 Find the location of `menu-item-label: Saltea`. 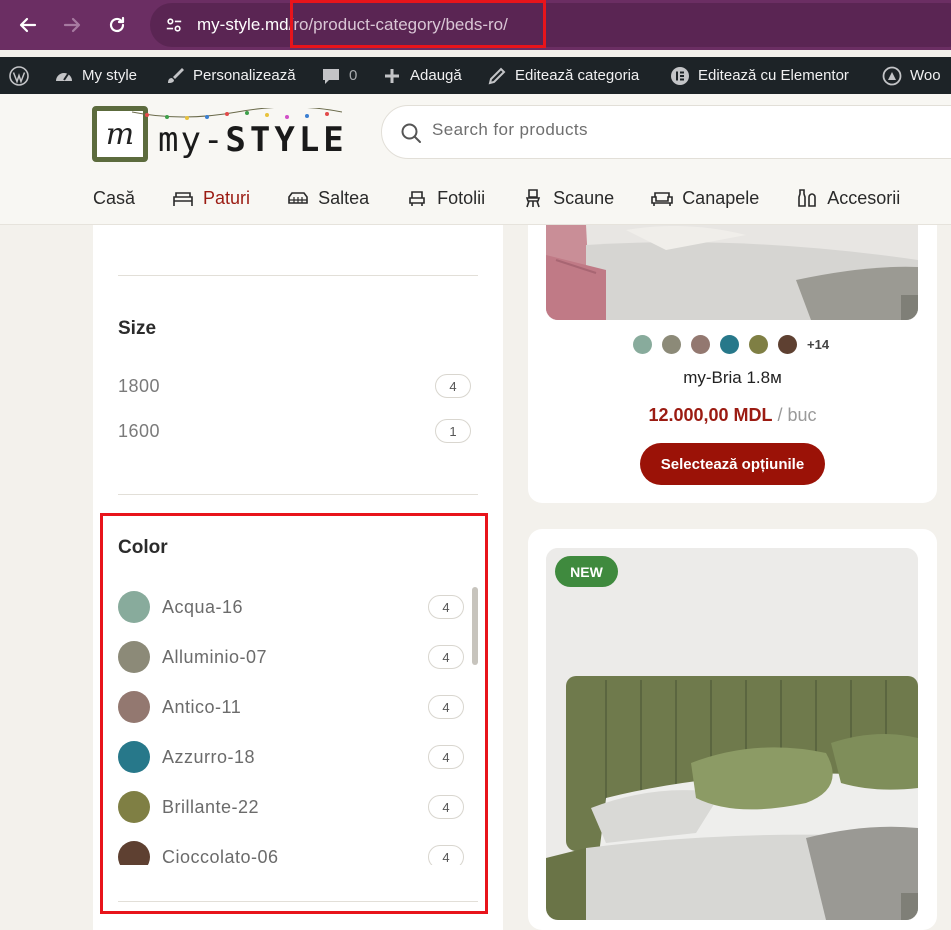

menu-item-label: Saltea is located at coordinates (344, 197).